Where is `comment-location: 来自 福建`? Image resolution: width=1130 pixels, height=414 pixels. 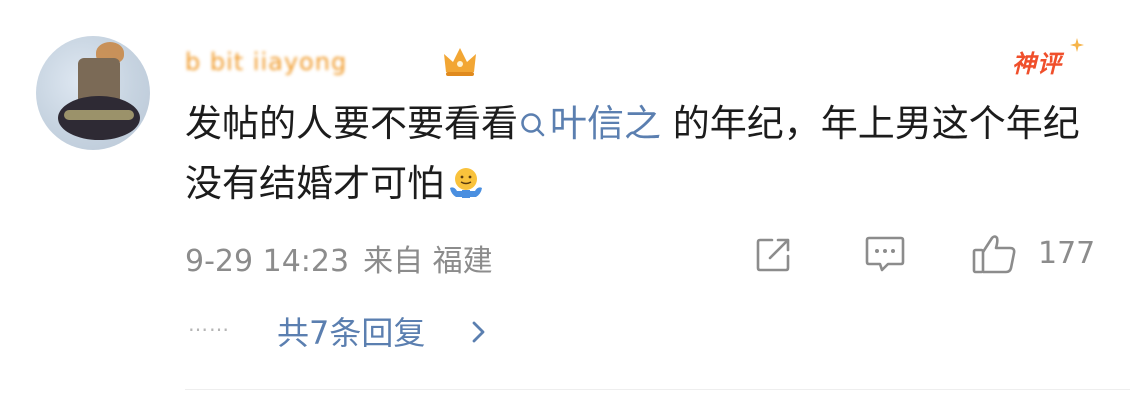 comment-location: 来自 福建 is located at coordinates (428, 261).